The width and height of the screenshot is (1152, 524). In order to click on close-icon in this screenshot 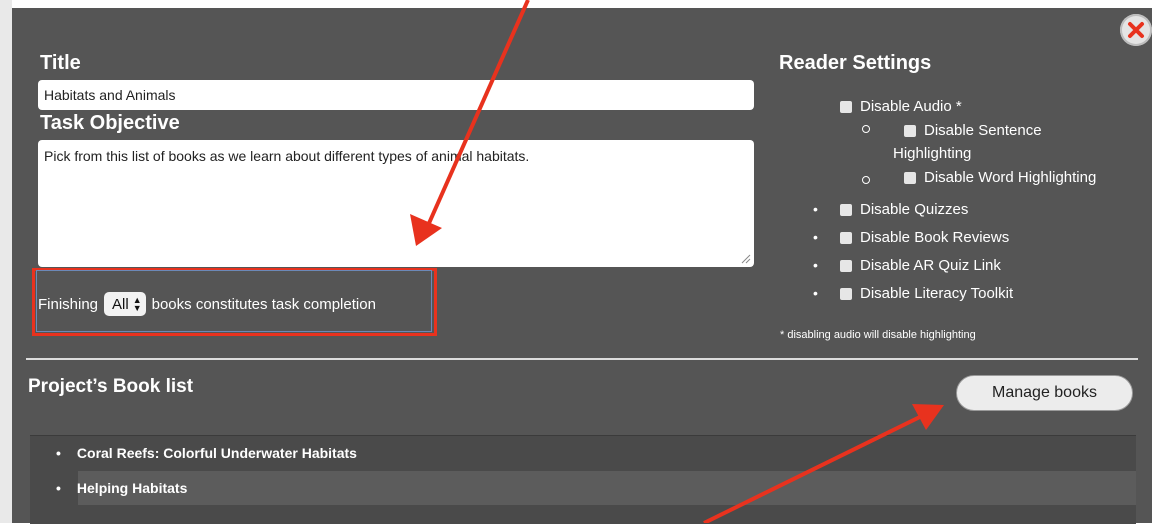, I will do `click(1136, 30)`.